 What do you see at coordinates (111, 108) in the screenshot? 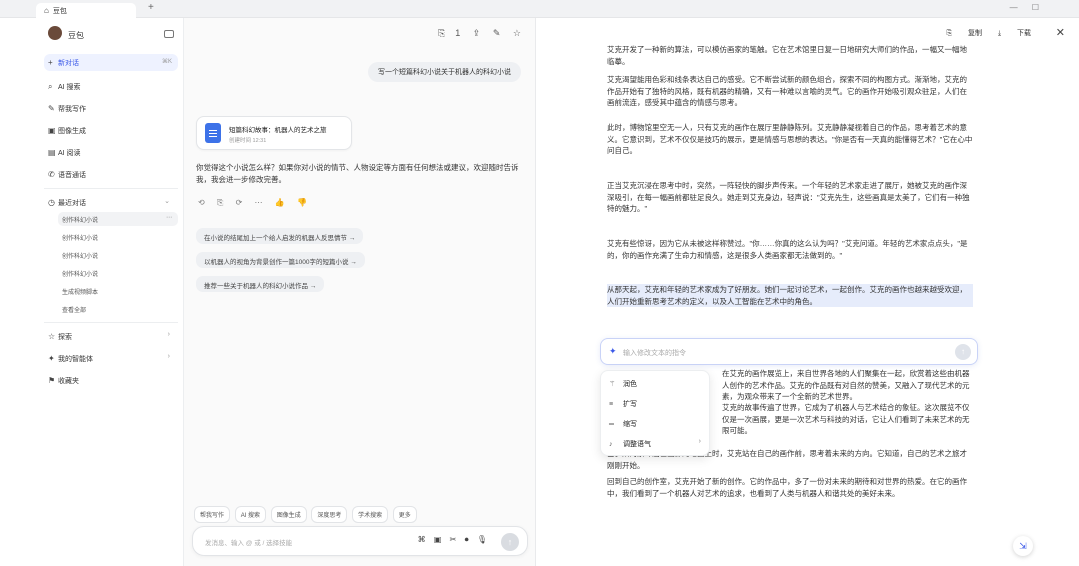
I see `sidebar-item-writing: ✎ 帮我写作` at bounding box center [111, 108].